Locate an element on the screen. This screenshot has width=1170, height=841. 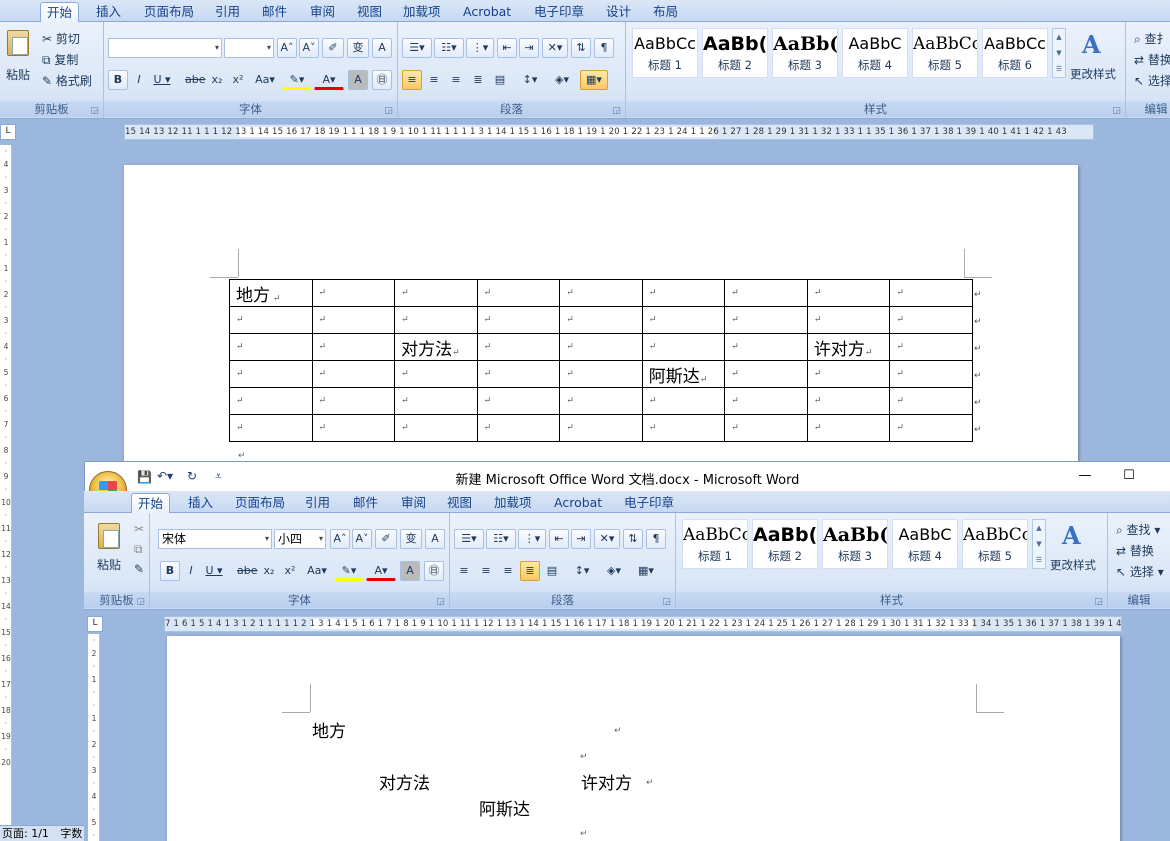
chinese-layout-button: ✕▾ is located at coordinates (555, 48).